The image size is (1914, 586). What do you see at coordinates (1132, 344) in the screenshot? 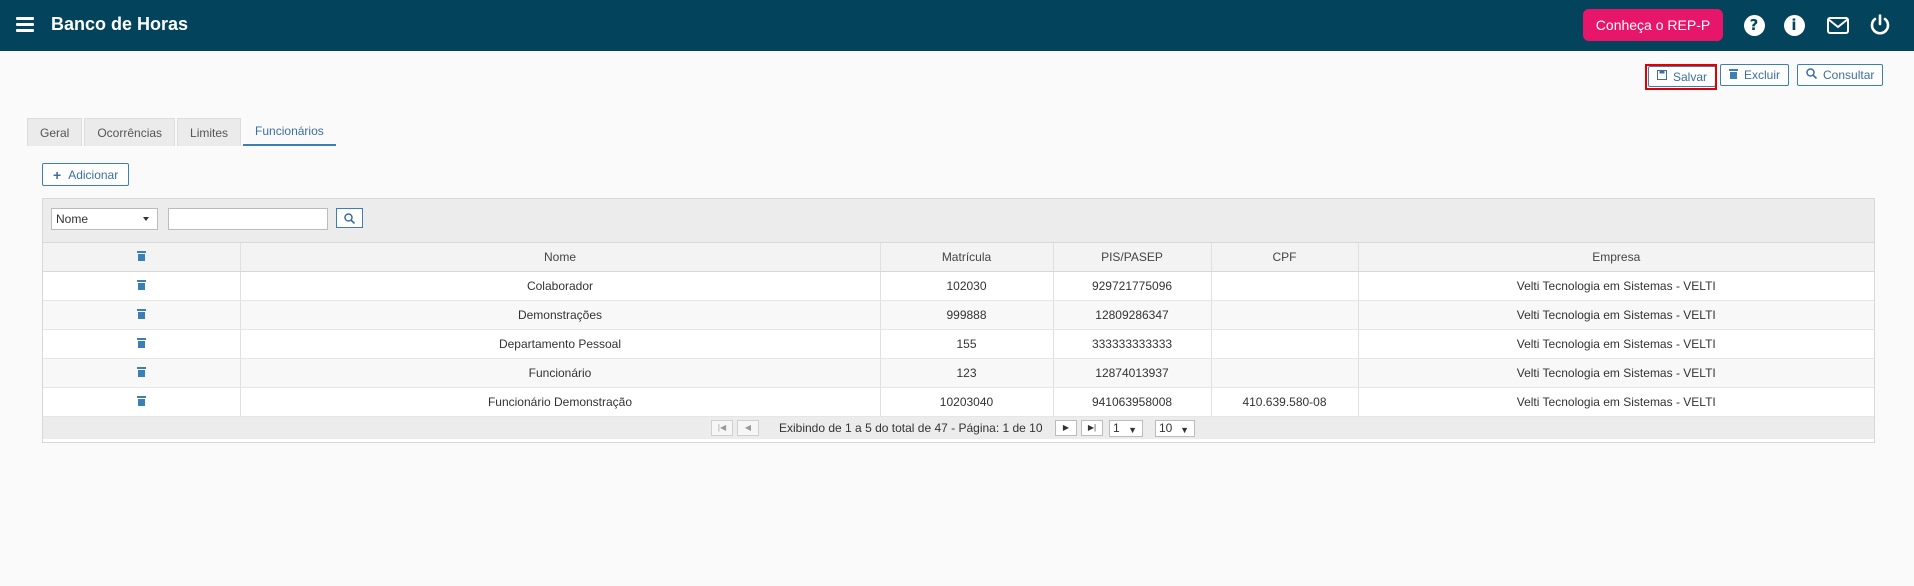
I see `cell-pis: 333333333333` at bounding box center [1132, 344].